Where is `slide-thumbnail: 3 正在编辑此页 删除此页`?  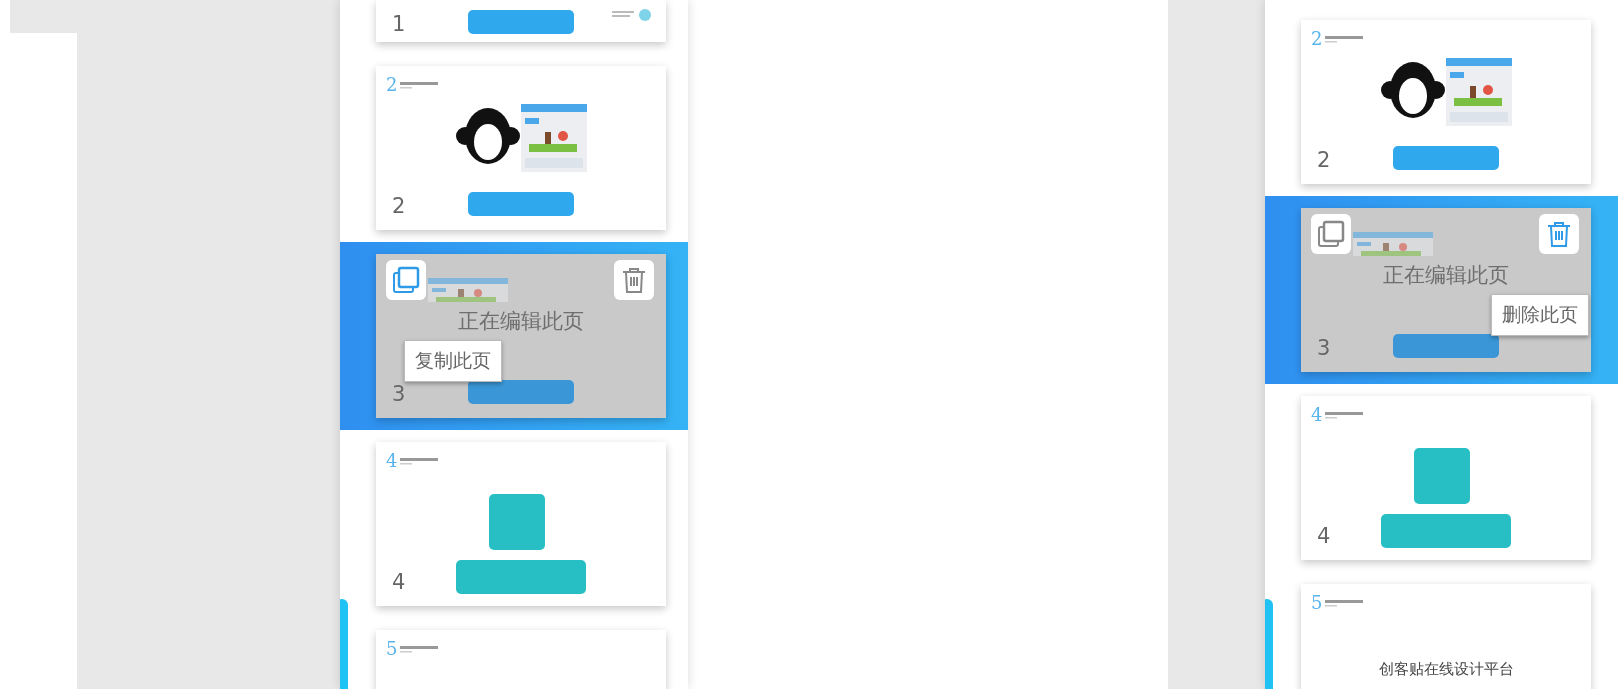 slide-thumbnail: 3 正在编辑此页 删除此页 is located at coordinates (1446, 290).